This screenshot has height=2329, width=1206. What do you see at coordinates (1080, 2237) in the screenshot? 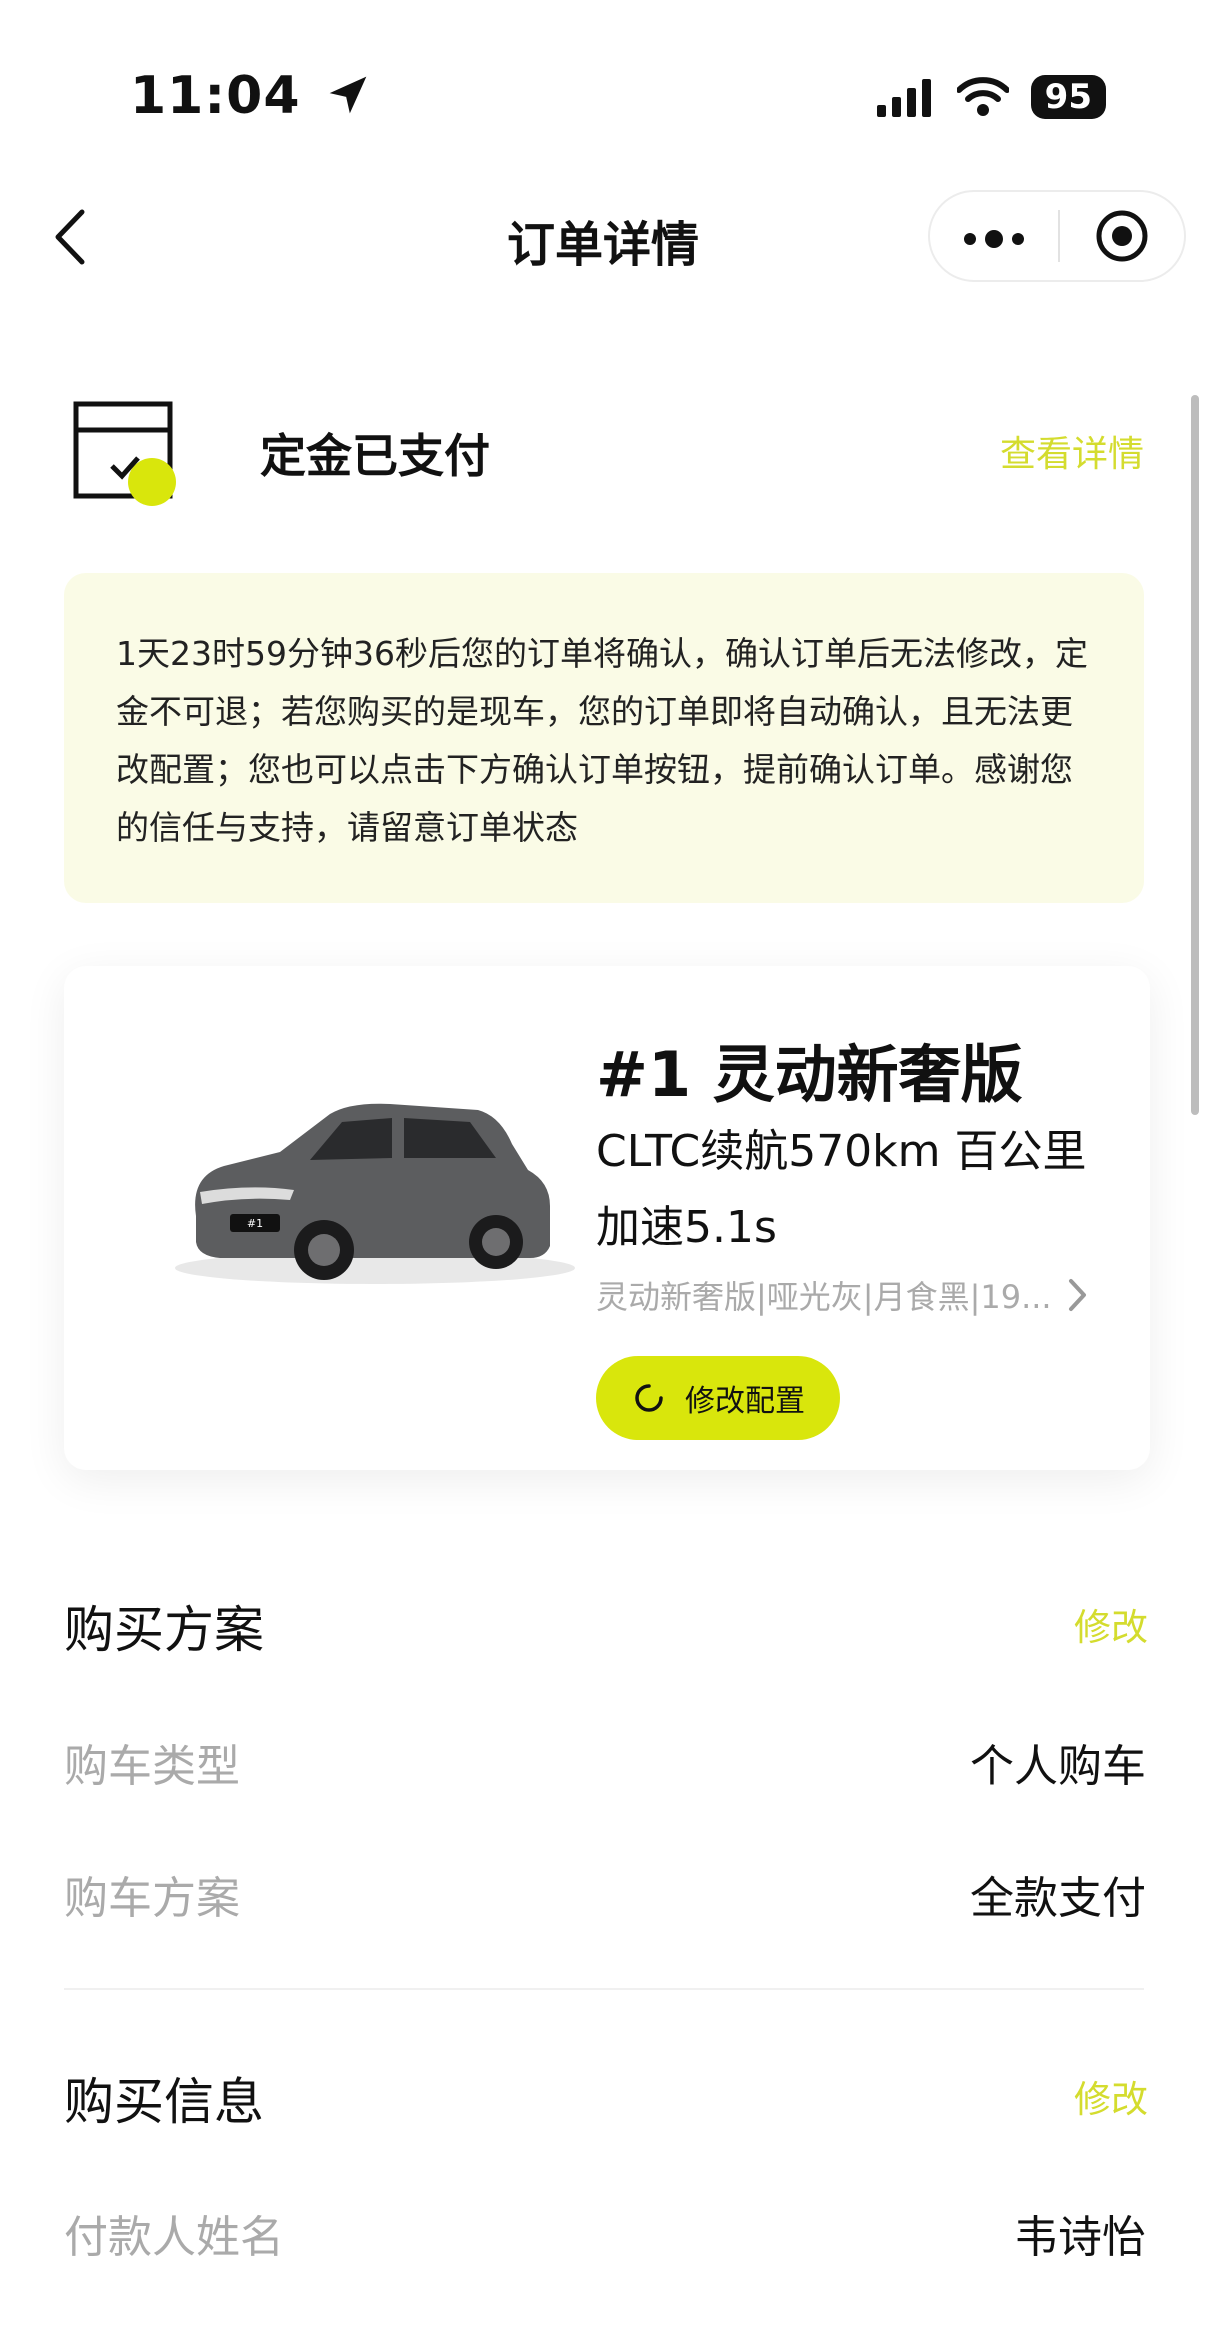
I see `payer-name-value: 韦诗怡` at bounding box center [1080, 2237].